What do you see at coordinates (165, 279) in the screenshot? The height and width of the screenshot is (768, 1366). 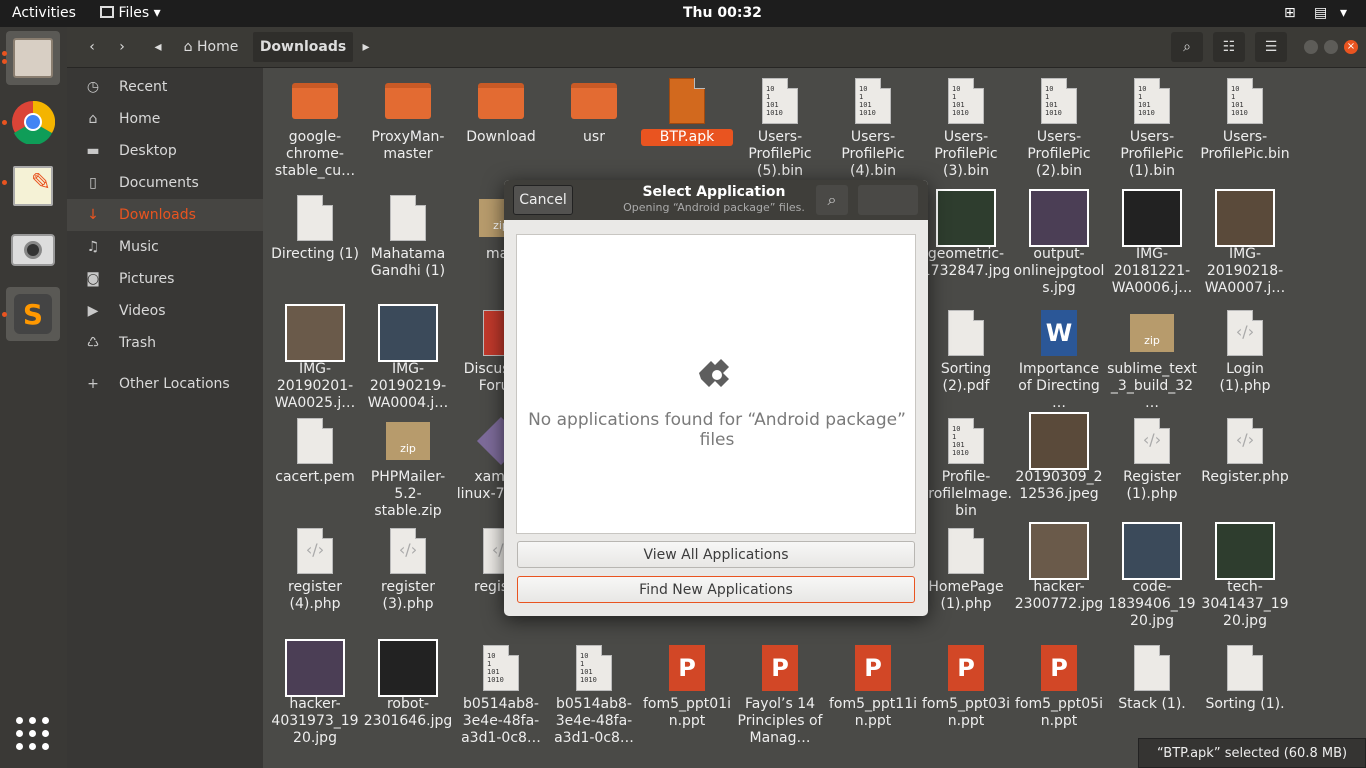 I see `sidebar-item-pictures: ◙ Pictures` at bounding box center [165, 279].